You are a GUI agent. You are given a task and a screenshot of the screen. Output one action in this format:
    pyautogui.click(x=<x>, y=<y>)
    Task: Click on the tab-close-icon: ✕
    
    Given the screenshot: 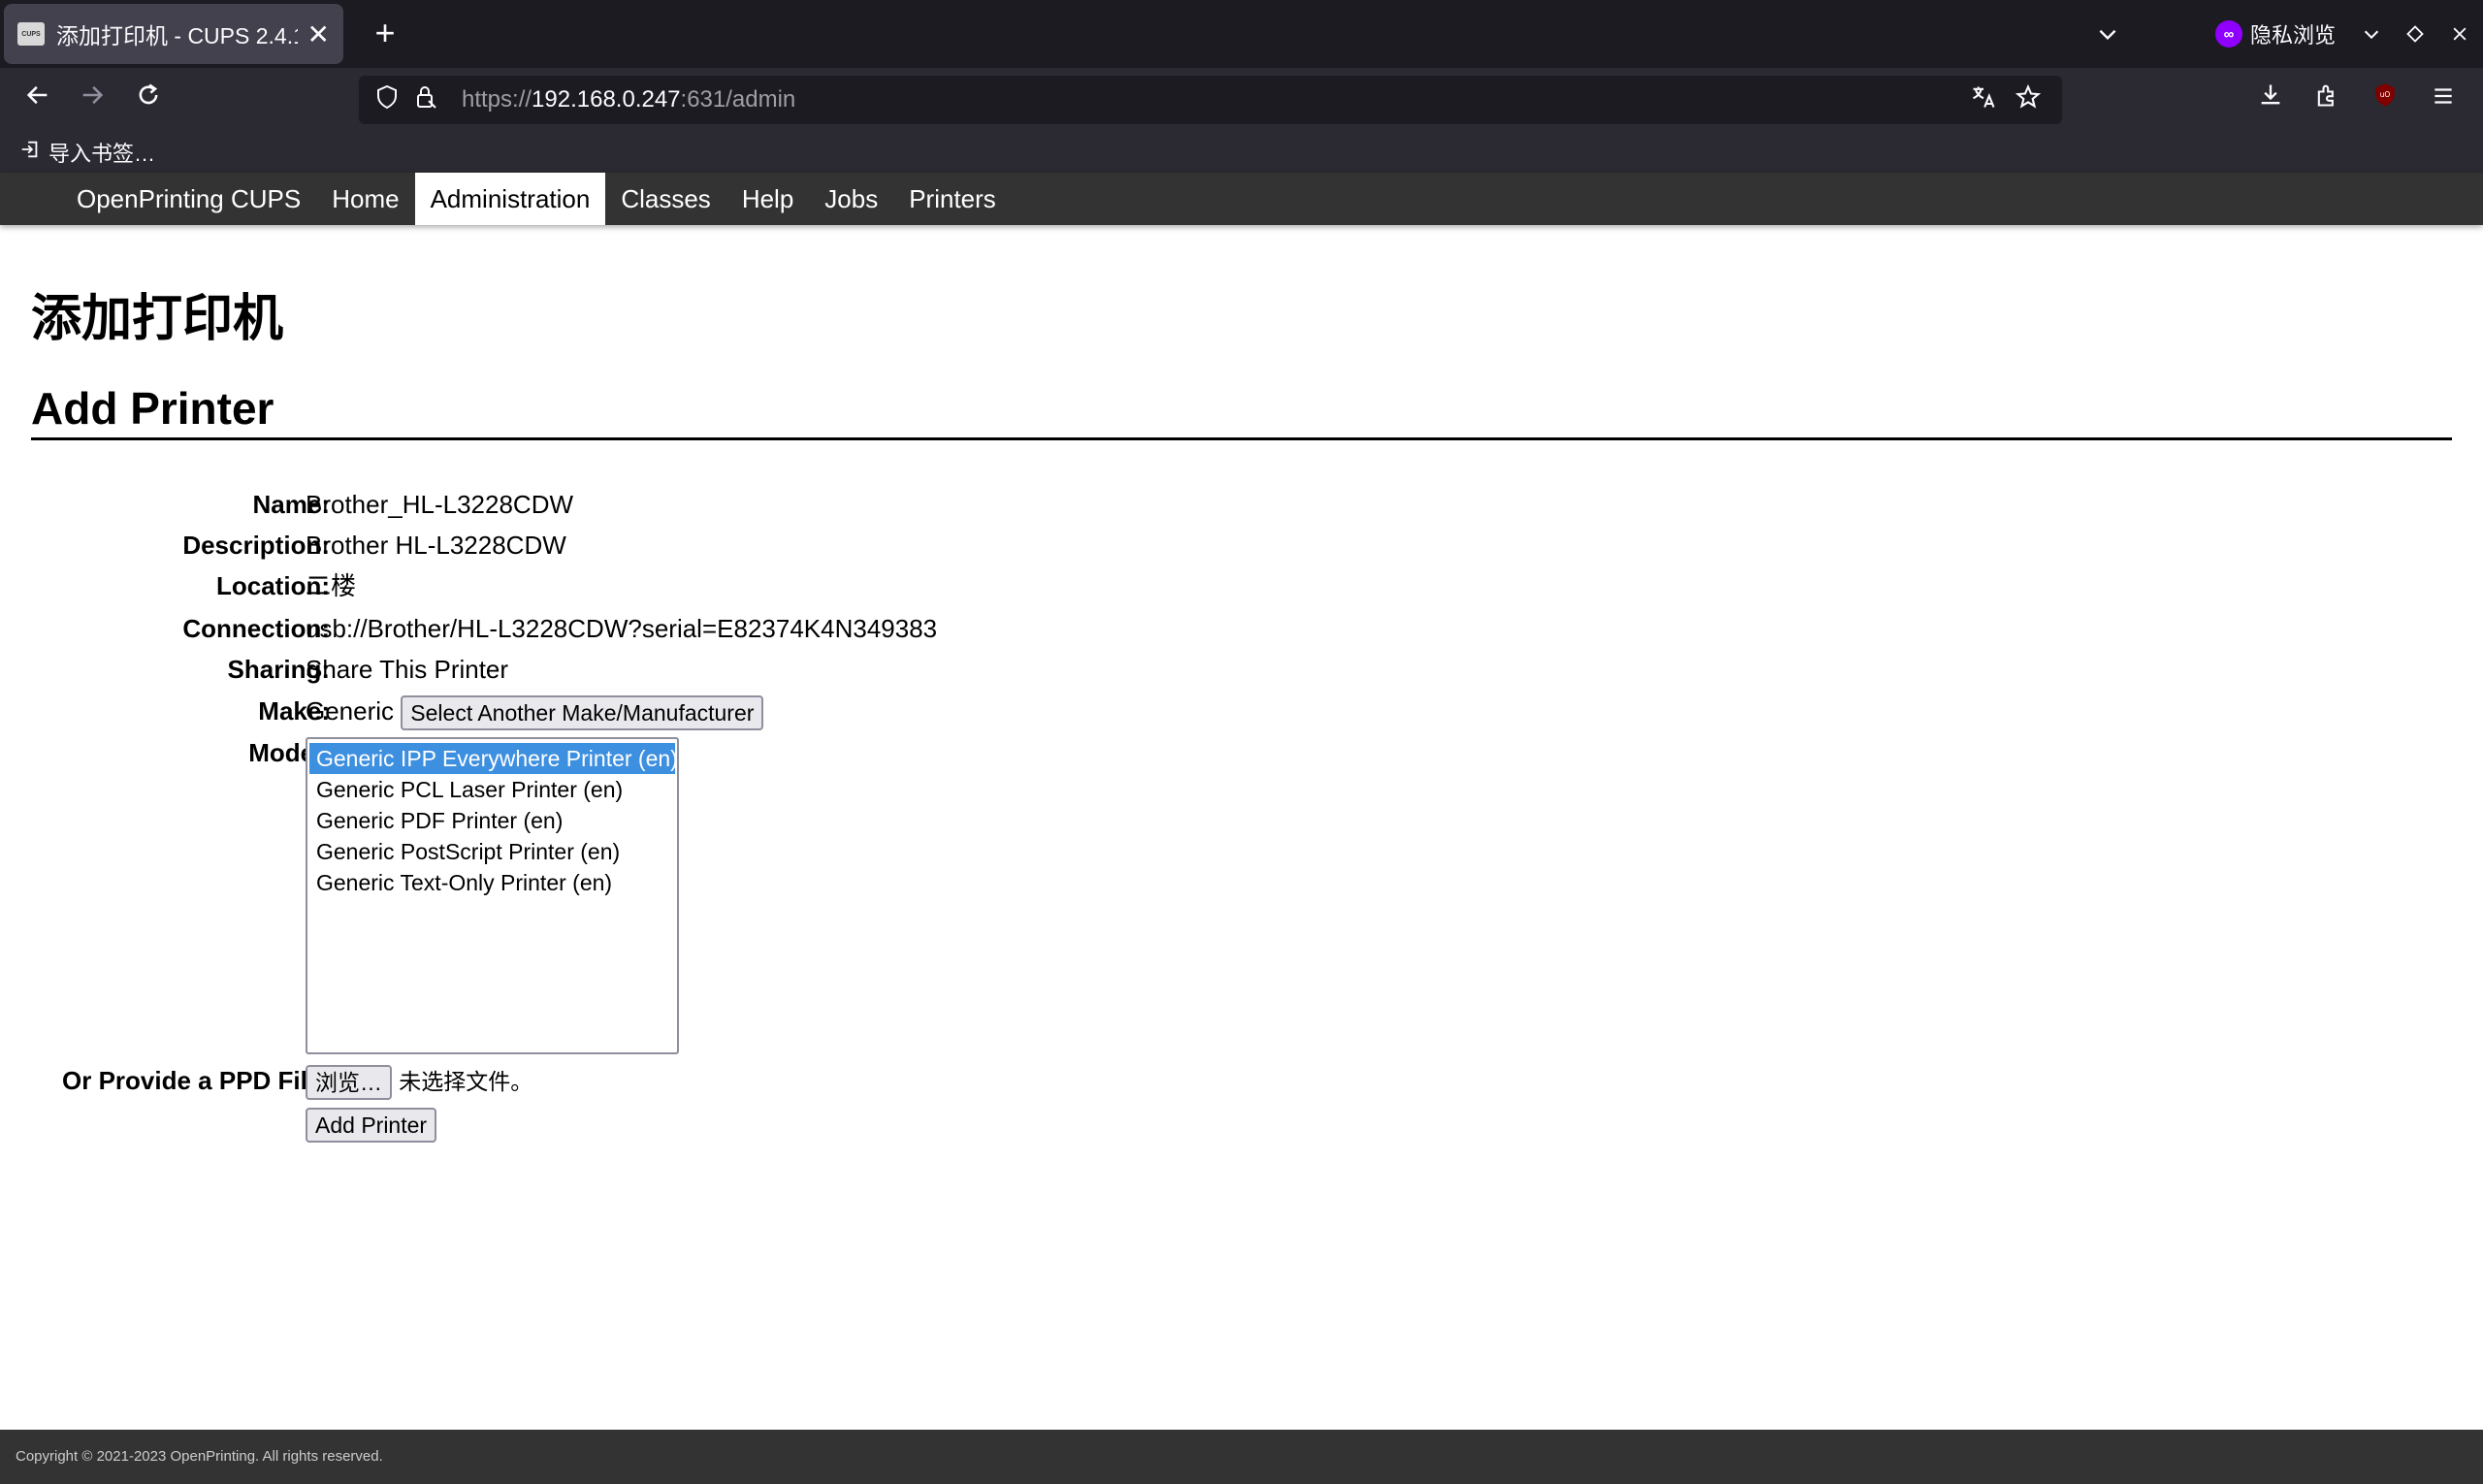 What is the action you would take?
    pyautogui.click(x=319, y=34)
    